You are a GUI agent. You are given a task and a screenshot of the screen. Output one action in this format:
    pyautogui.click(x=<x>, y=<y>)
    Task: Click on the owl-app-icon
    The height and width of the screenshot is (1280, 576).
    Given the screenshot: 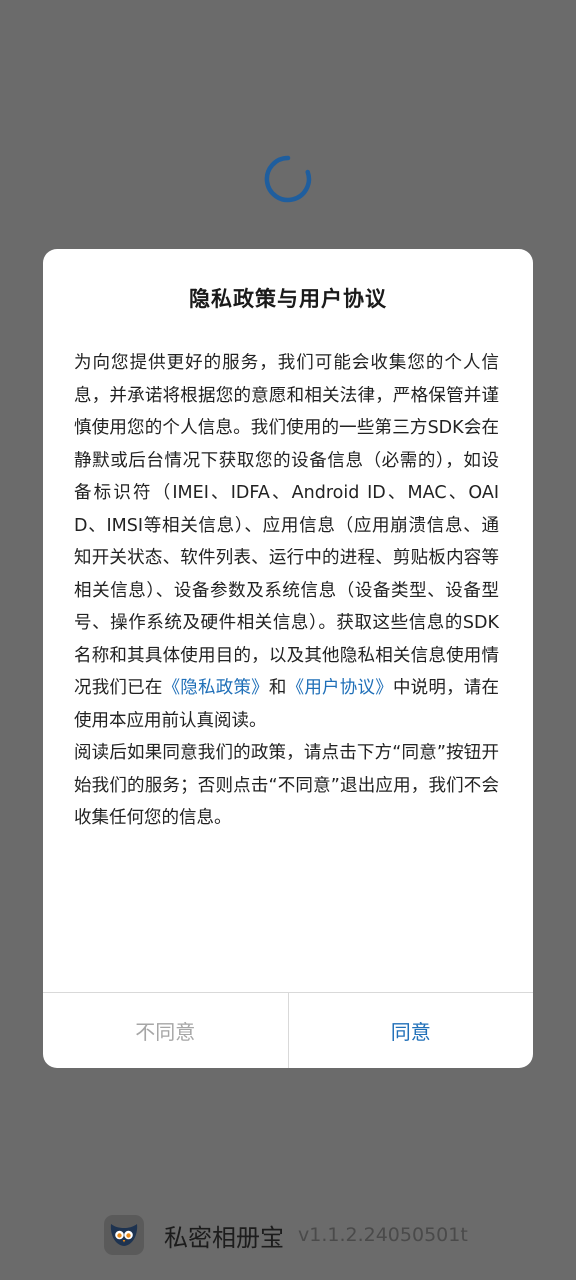 What is the action you would take?
    pyautogui.click(x=124, y=1235)
    